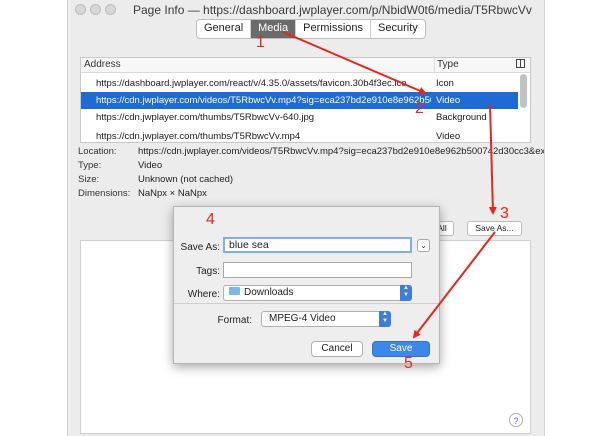 The image size is (600, 436). What do you see at coordinates (97, 151) in the screenshot?
I see `location-label: Location:` at bounding box center [97, 151].